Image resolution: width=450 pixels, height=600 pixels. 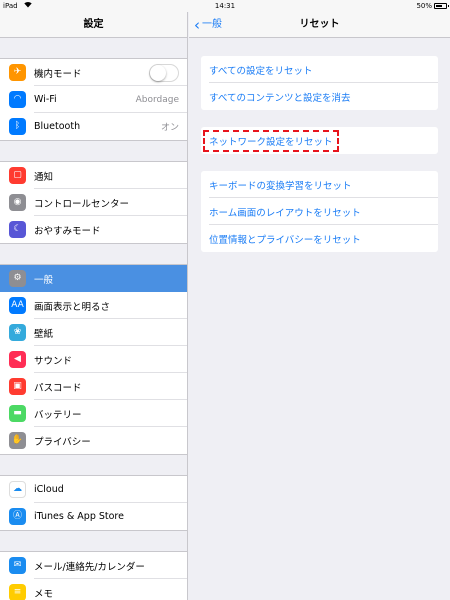 I want to click on reset-option-label: すべてのコンテンツと設定を消去, so click(x=280, y=98).